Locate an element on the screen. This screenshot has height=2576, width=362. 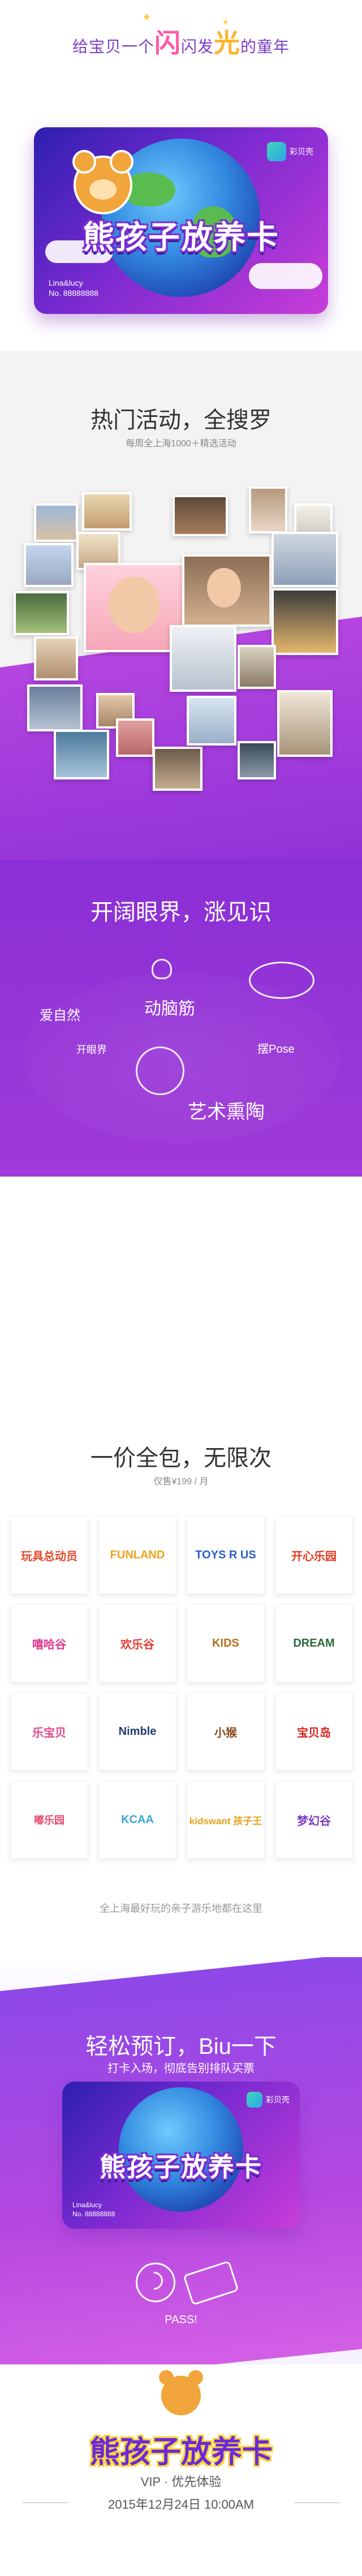
cloud-shape is located at coordinates (285, 276).